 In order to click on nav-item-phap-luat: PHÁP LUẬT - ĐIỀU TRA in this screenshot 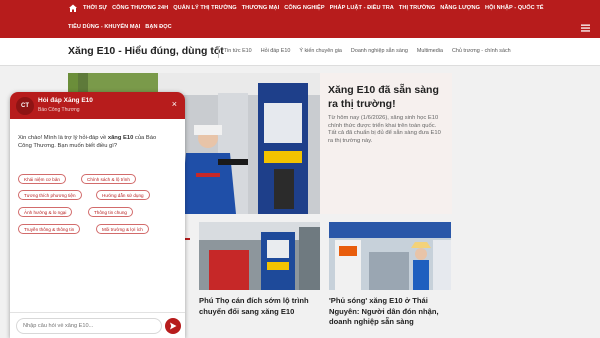, I will do `click(362, 8)`.